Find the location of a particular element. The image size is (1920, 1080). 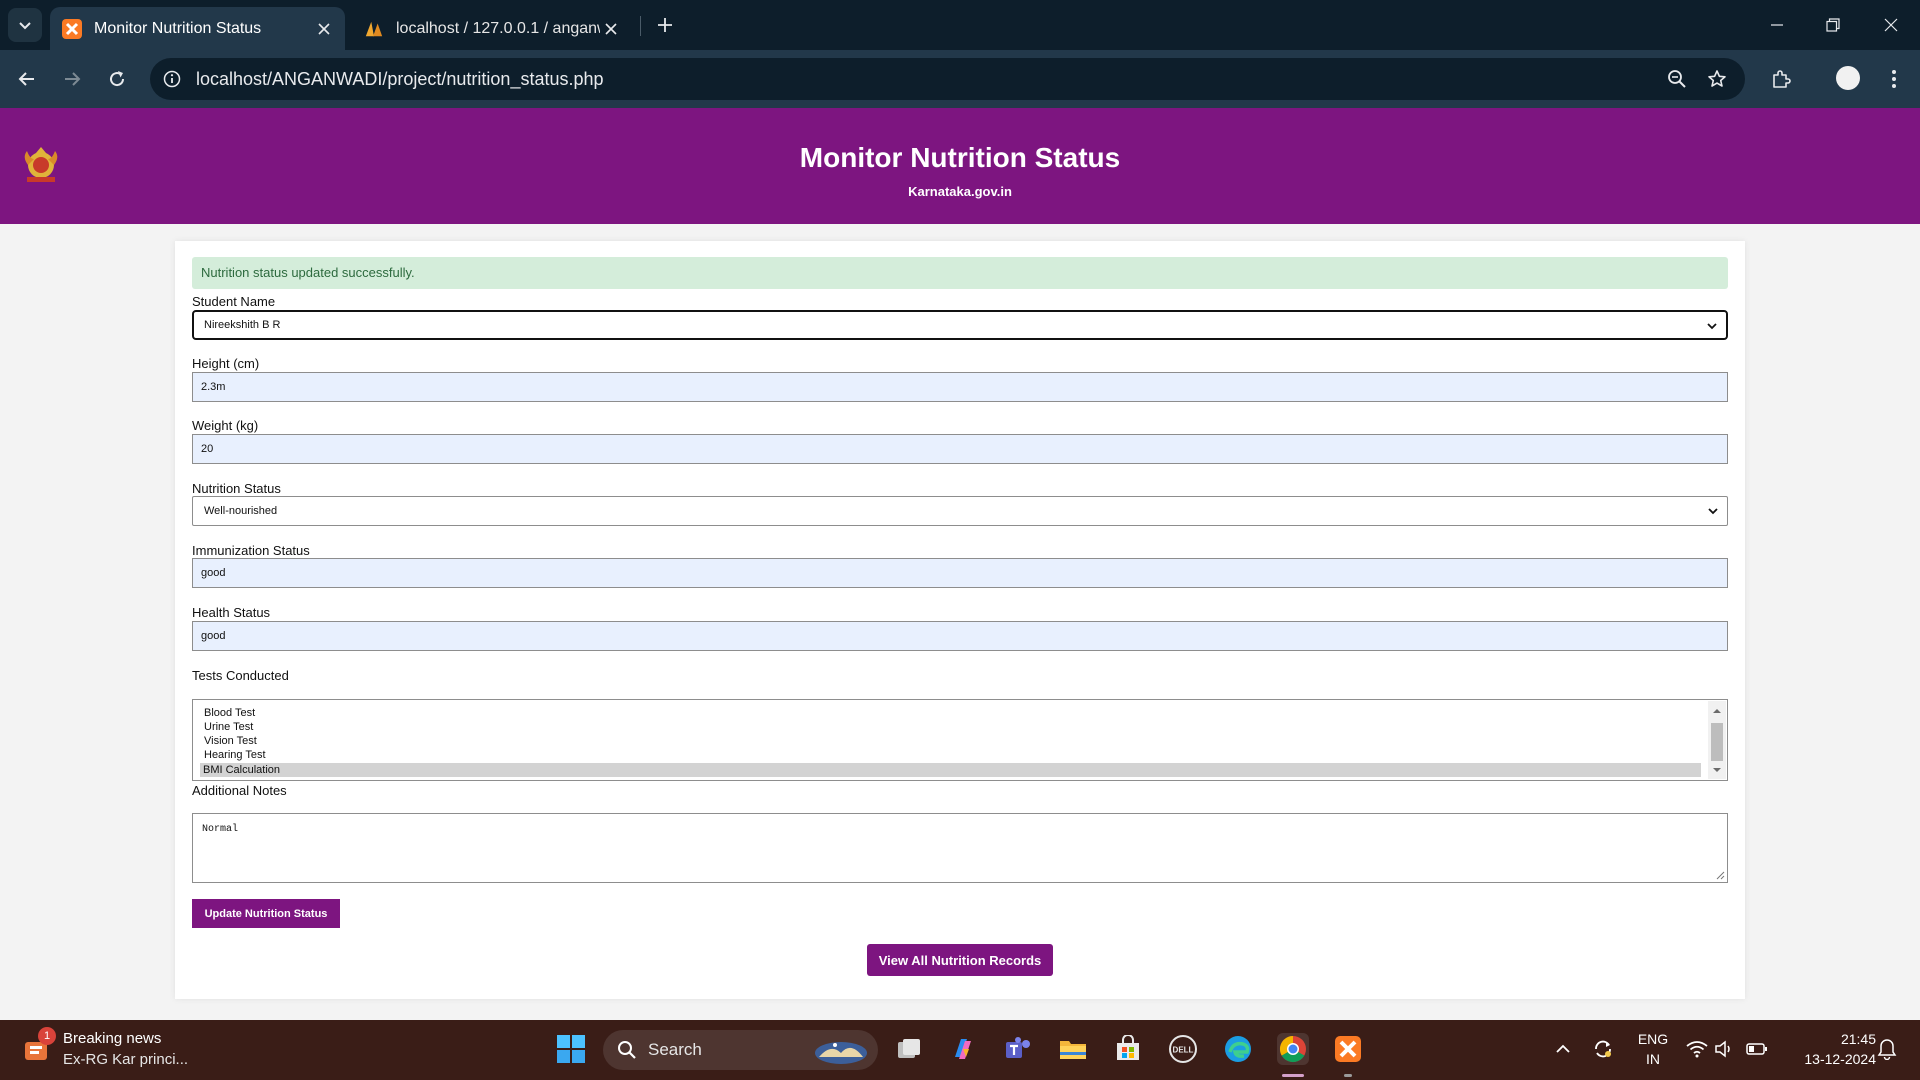

tab-title: Monitor Nutrition Status is located at coordinates (178, 28).